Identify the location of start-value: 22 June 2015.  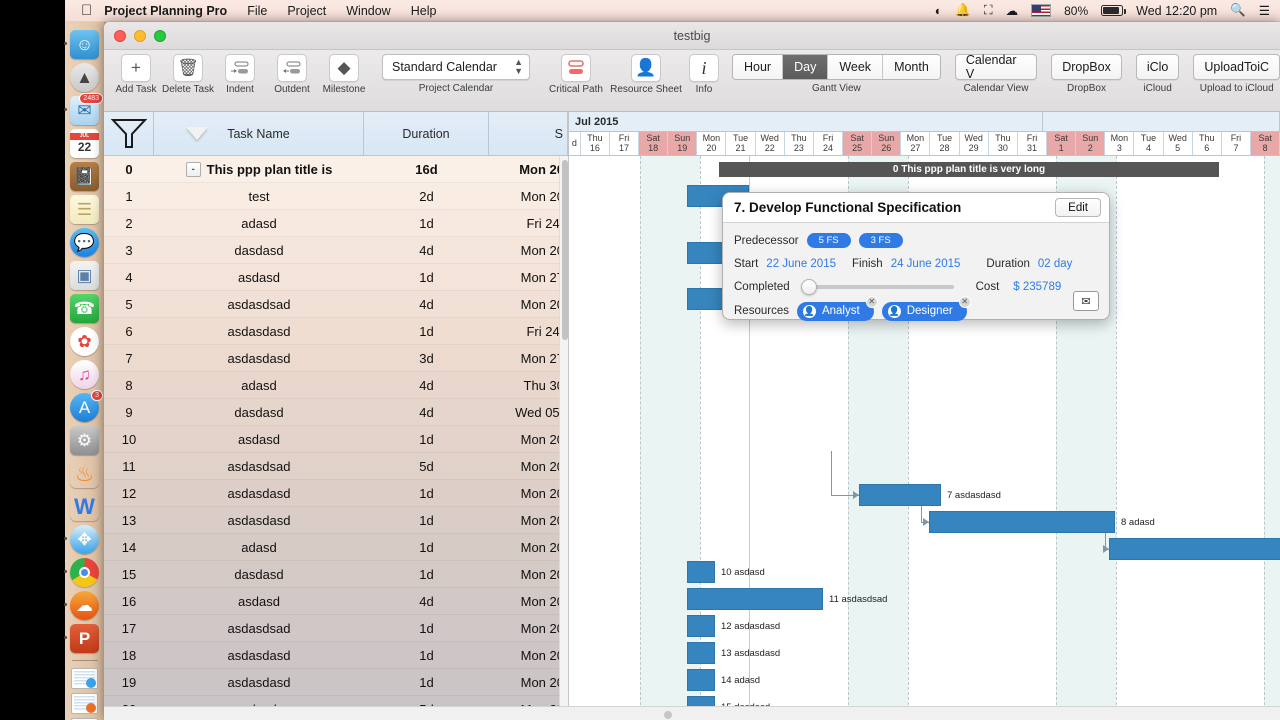
(801, 264).